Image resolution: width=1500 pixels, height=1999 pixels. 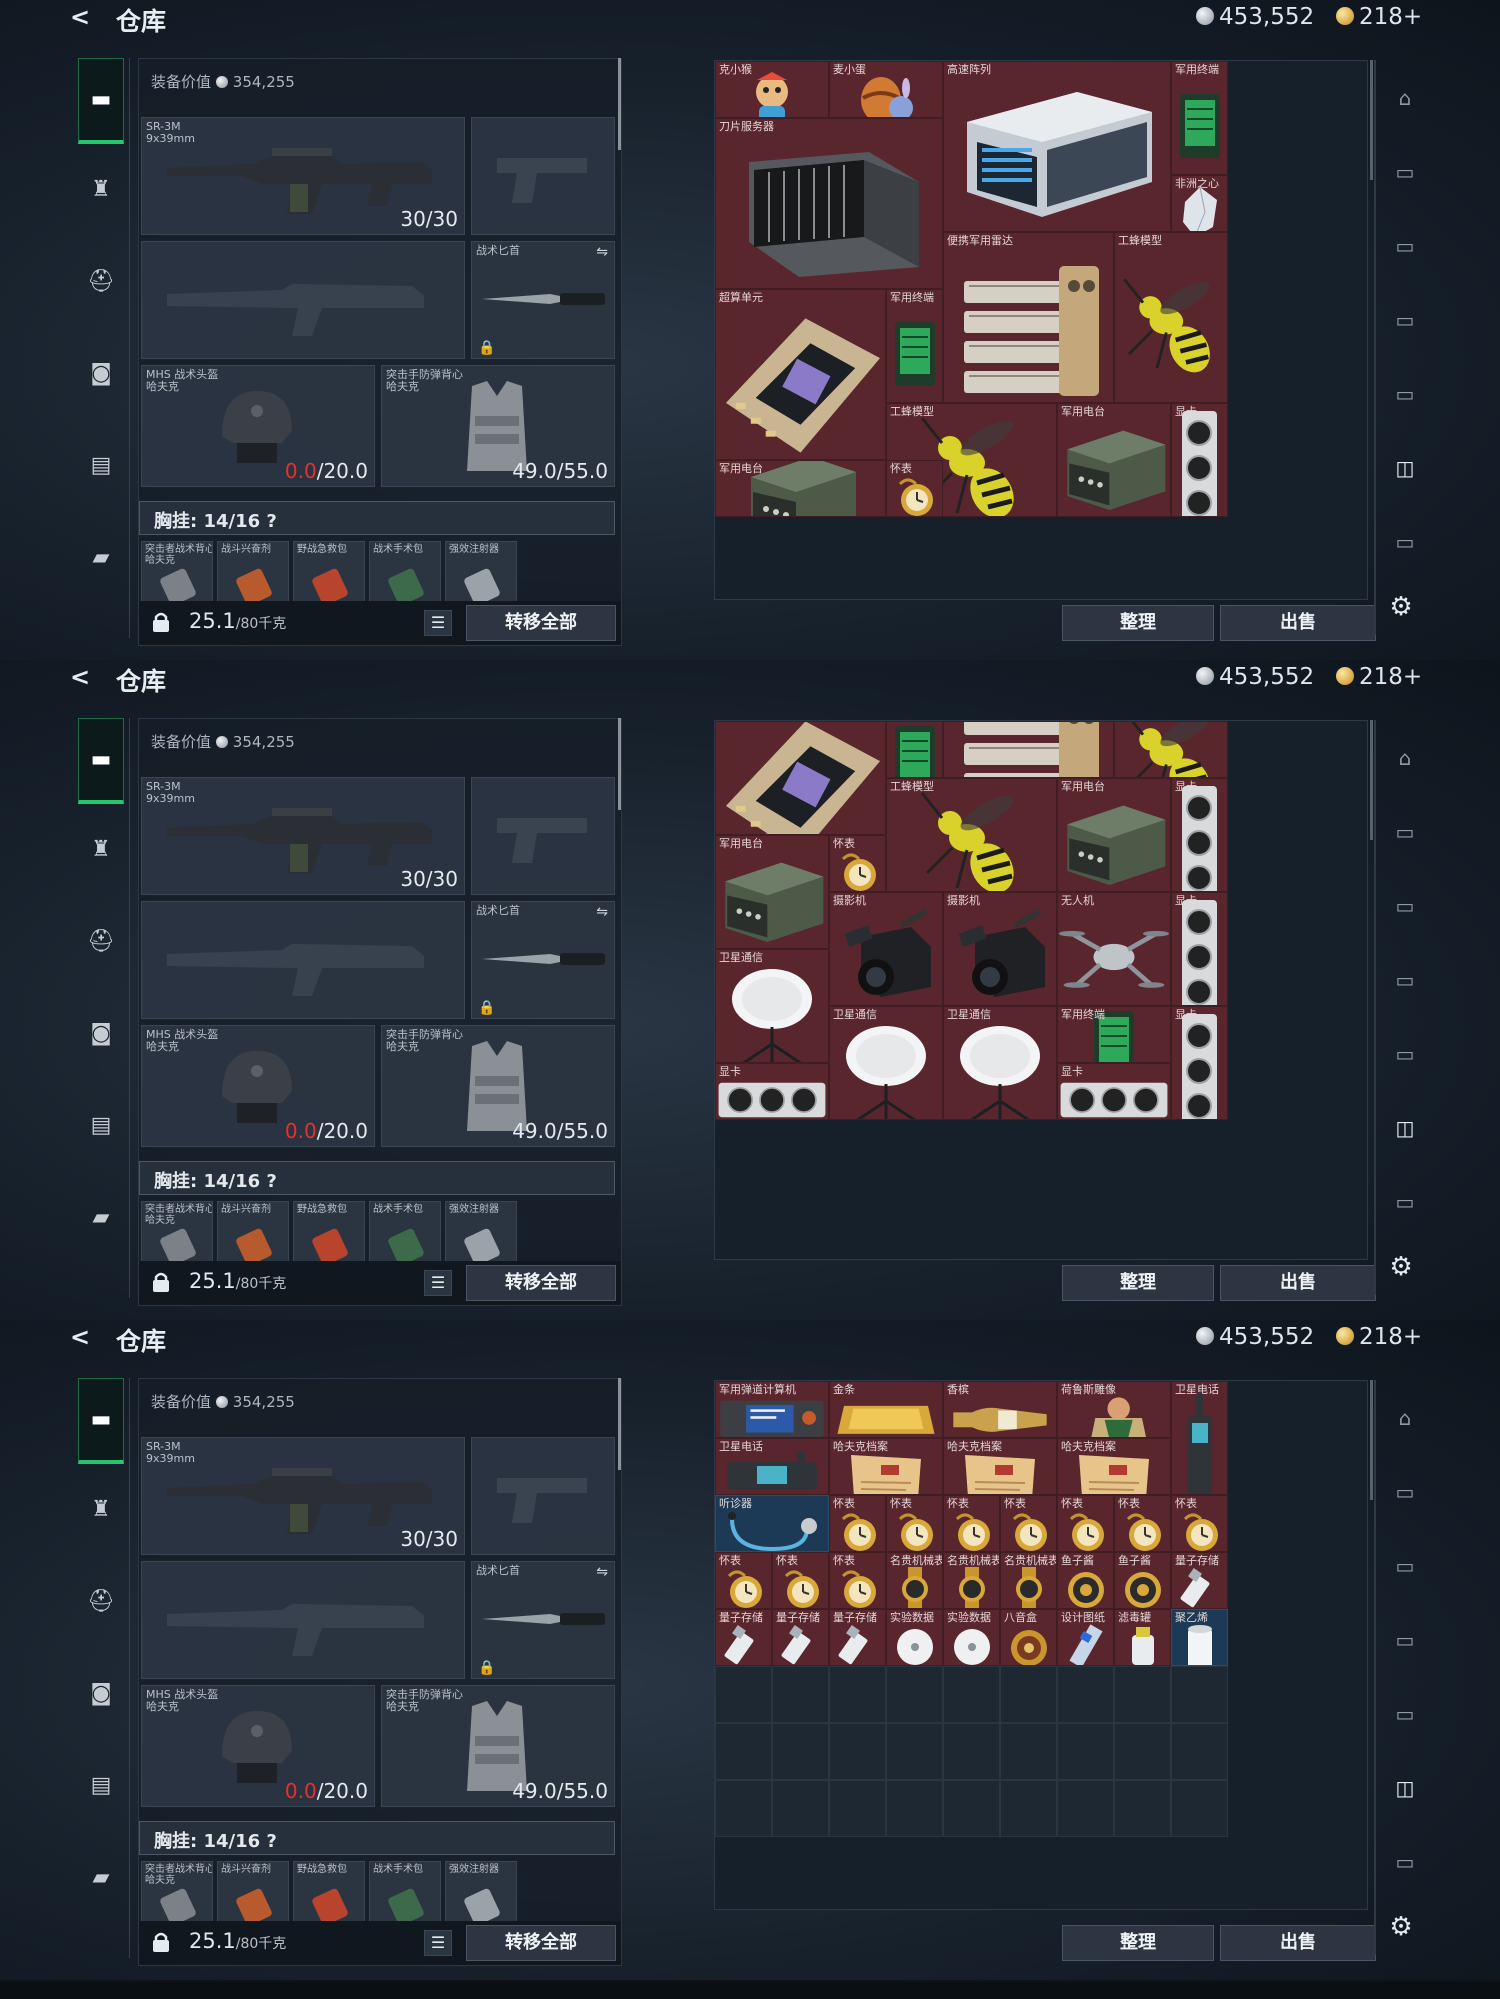 I want to click on stash-item: 军用电台, so click(x=1114, y=460).